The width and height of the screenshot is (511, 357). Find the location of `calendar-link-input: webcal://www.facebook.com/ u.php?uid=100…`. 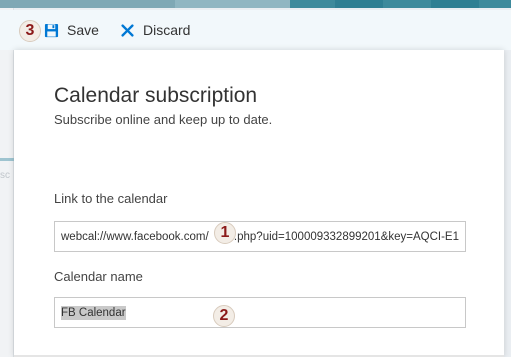

calendar-link-input: webcal://www.facebook.com/ u.php?uid=100… is located at coordinates (260, 236).